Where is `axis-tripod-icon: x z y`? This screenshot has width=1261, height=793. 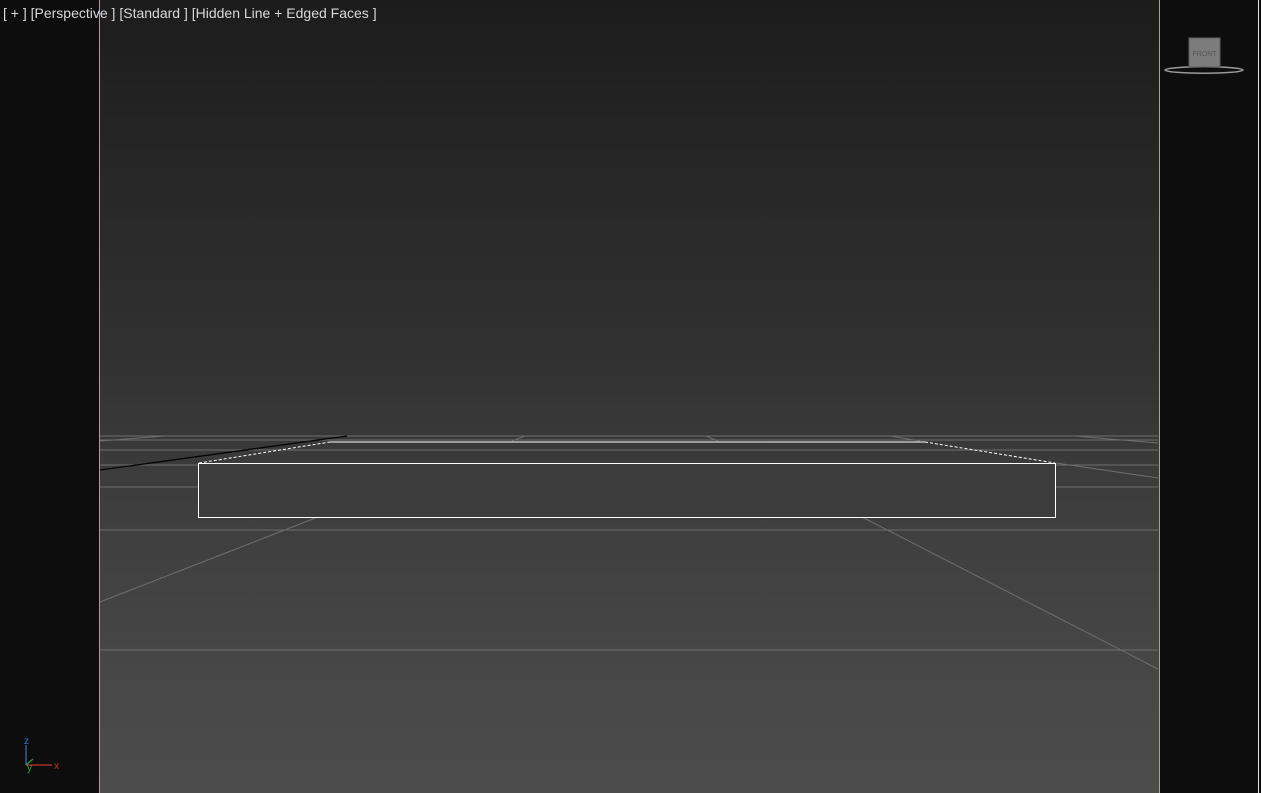 axis-tripod-icon: x z y is located at coordinates (41, 754).